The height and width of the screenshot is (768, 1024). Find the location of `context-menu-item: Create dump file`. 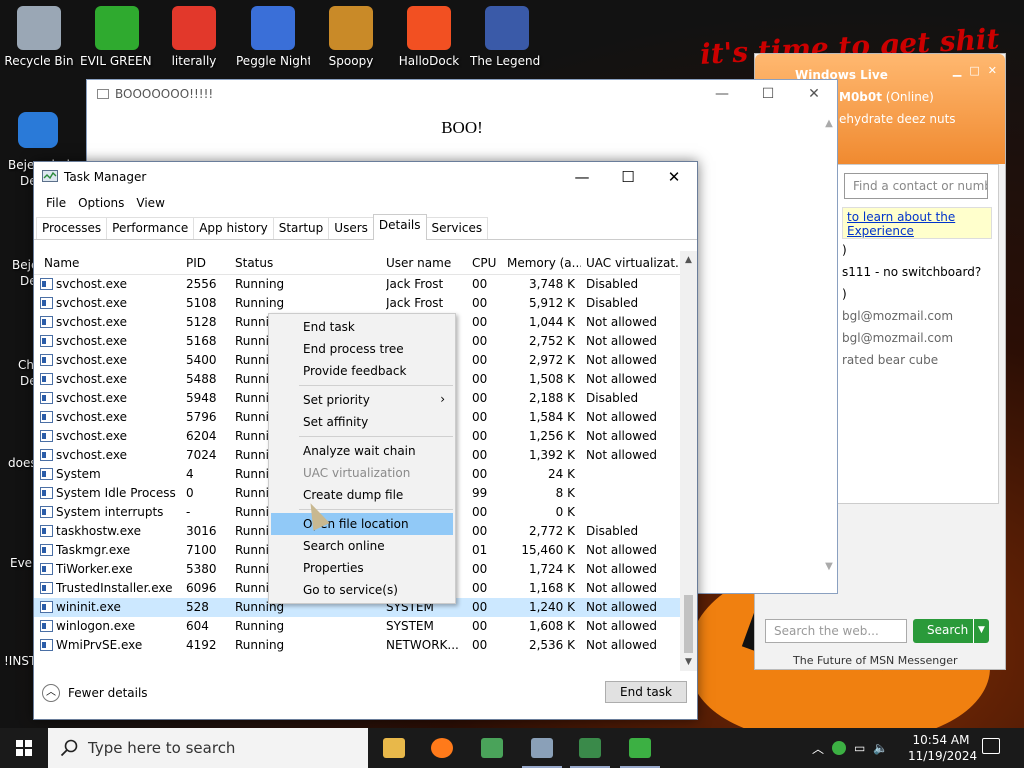

context-menu-item: Create dump file is located at coordinates (362, 495).